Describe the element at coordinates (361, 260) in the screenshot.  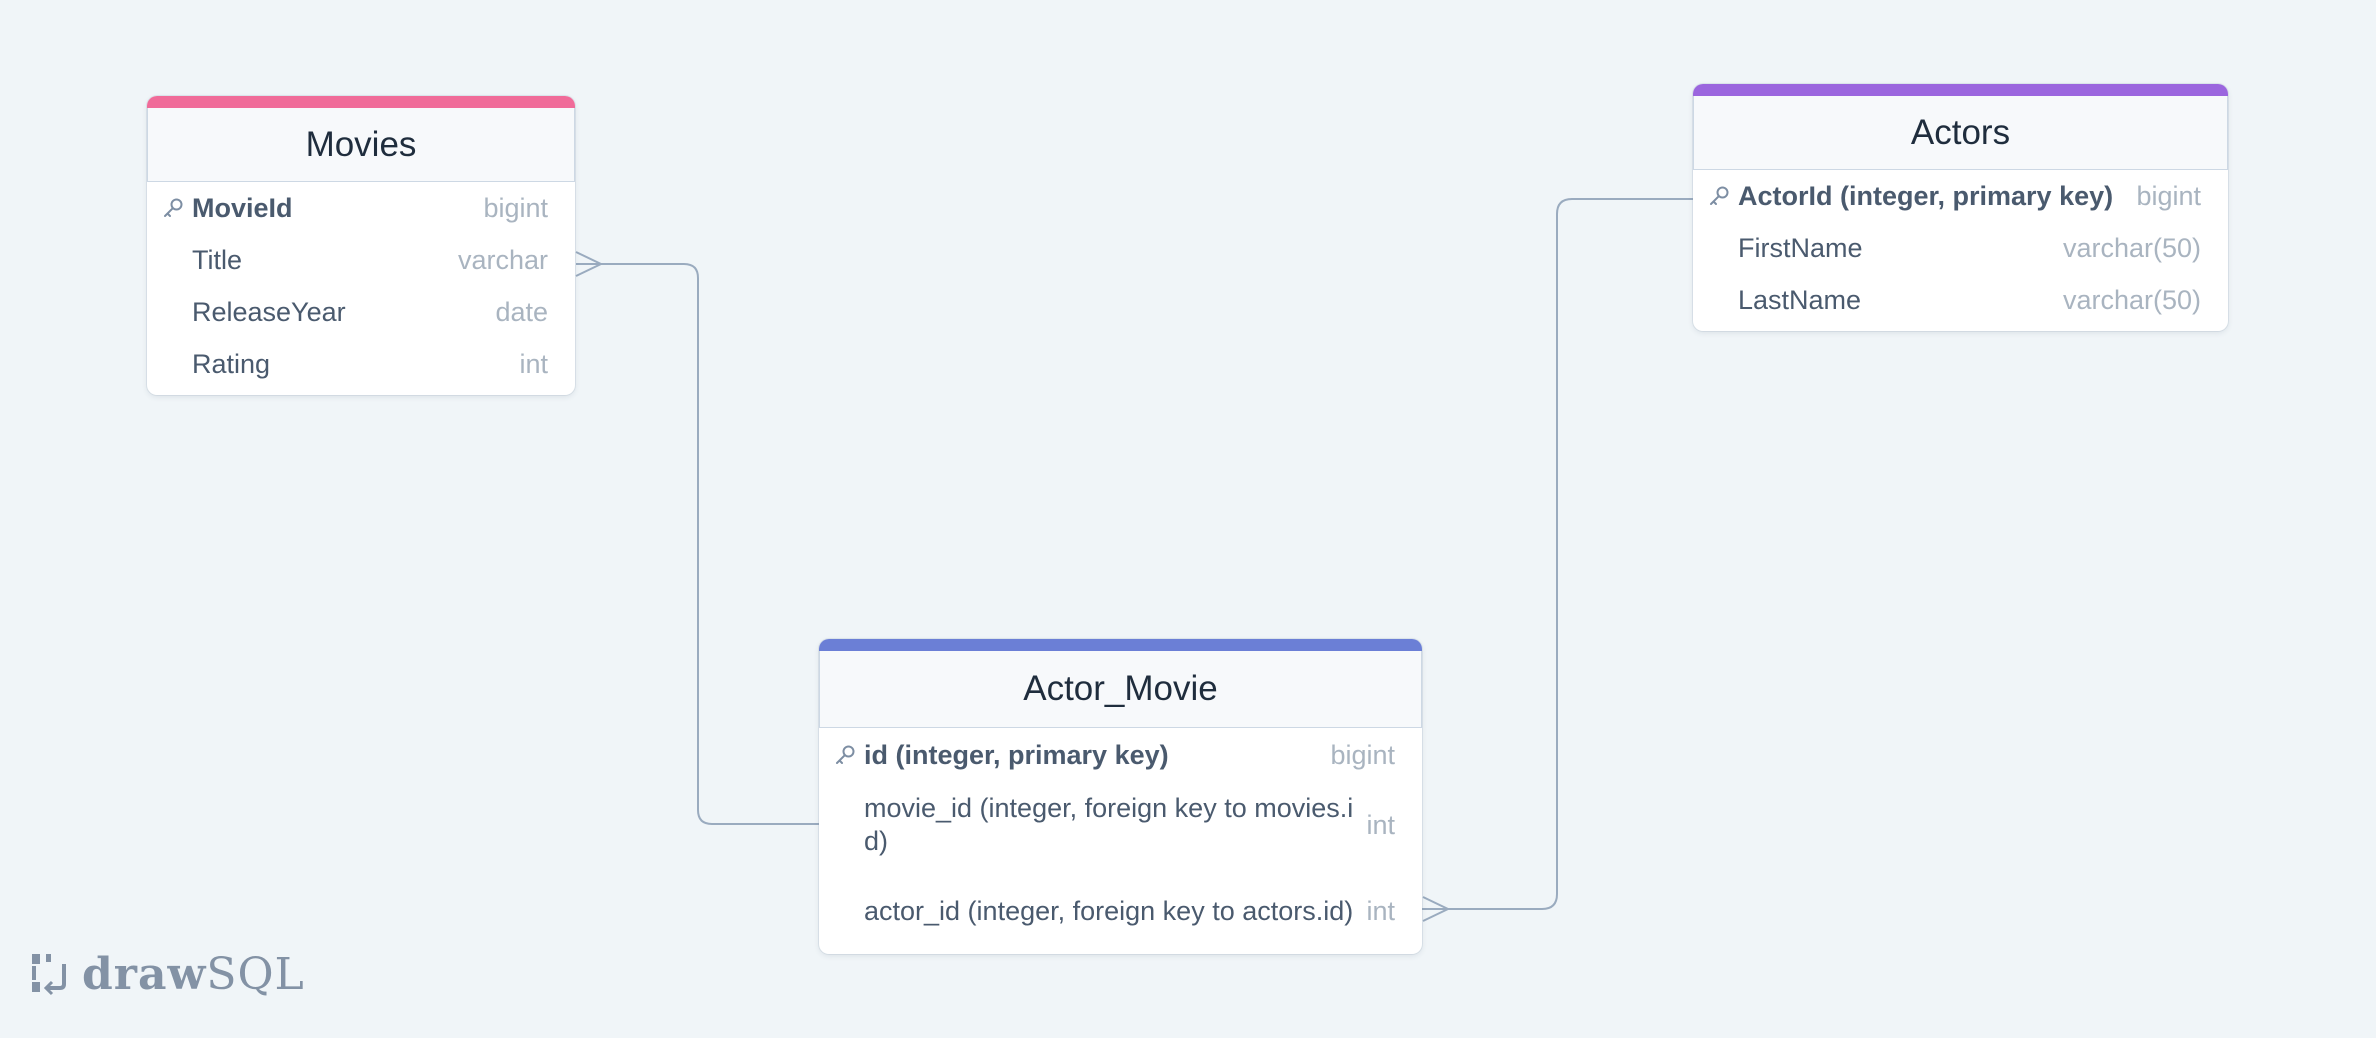
I see `field-row-title: Title varchar` at that location.